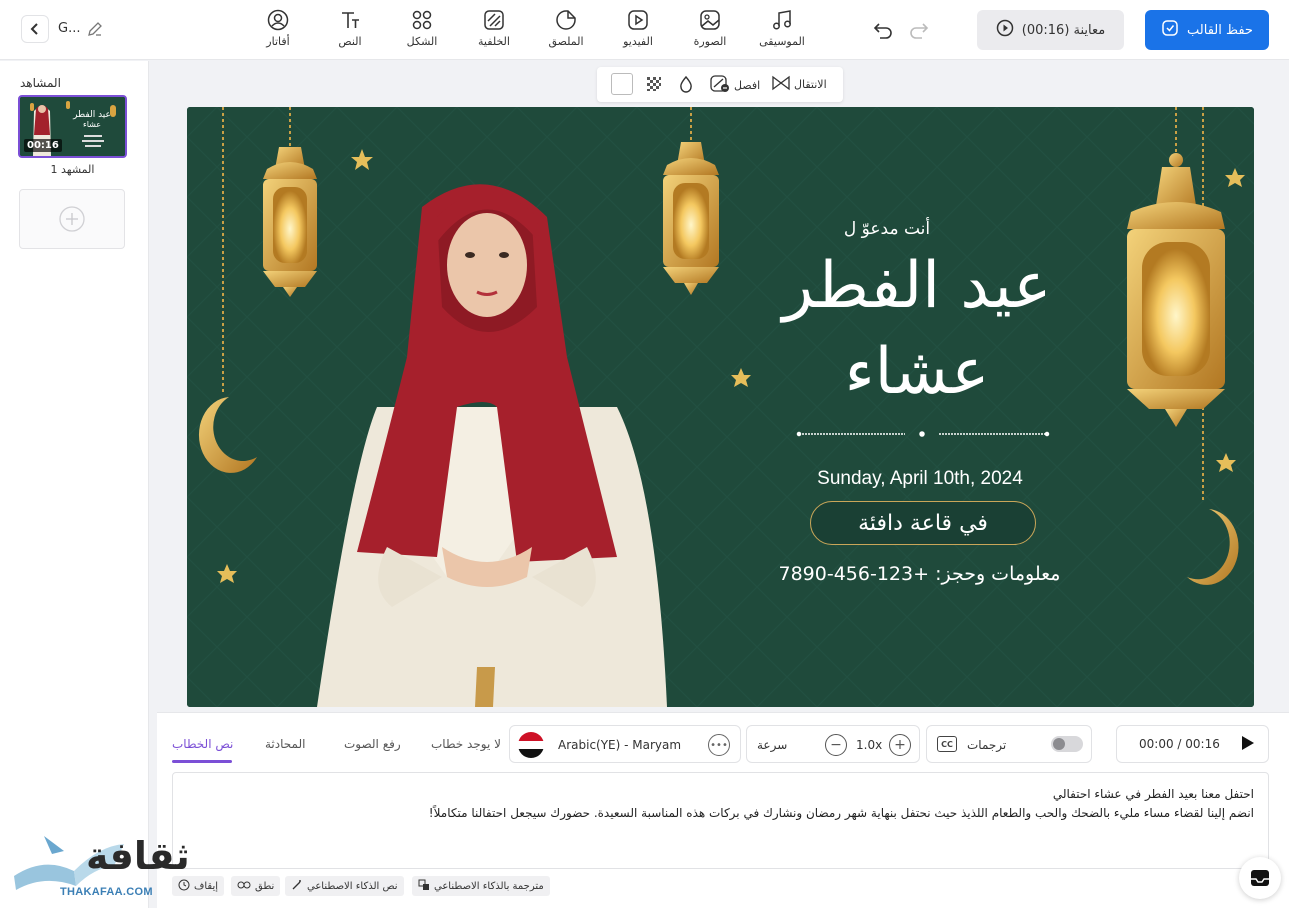 This screenshot has width=1289, height=908. What do you see at coordinates (566, 41) in the screenshot?
I see `tool-label: الملصق` at bounding box center [566, 41].